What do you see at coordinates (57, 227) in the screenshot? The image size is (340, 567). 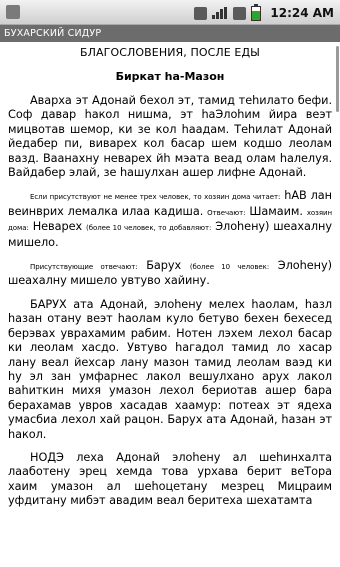 I see `prayer-text: Неварех` at bounding box center [57, 227].